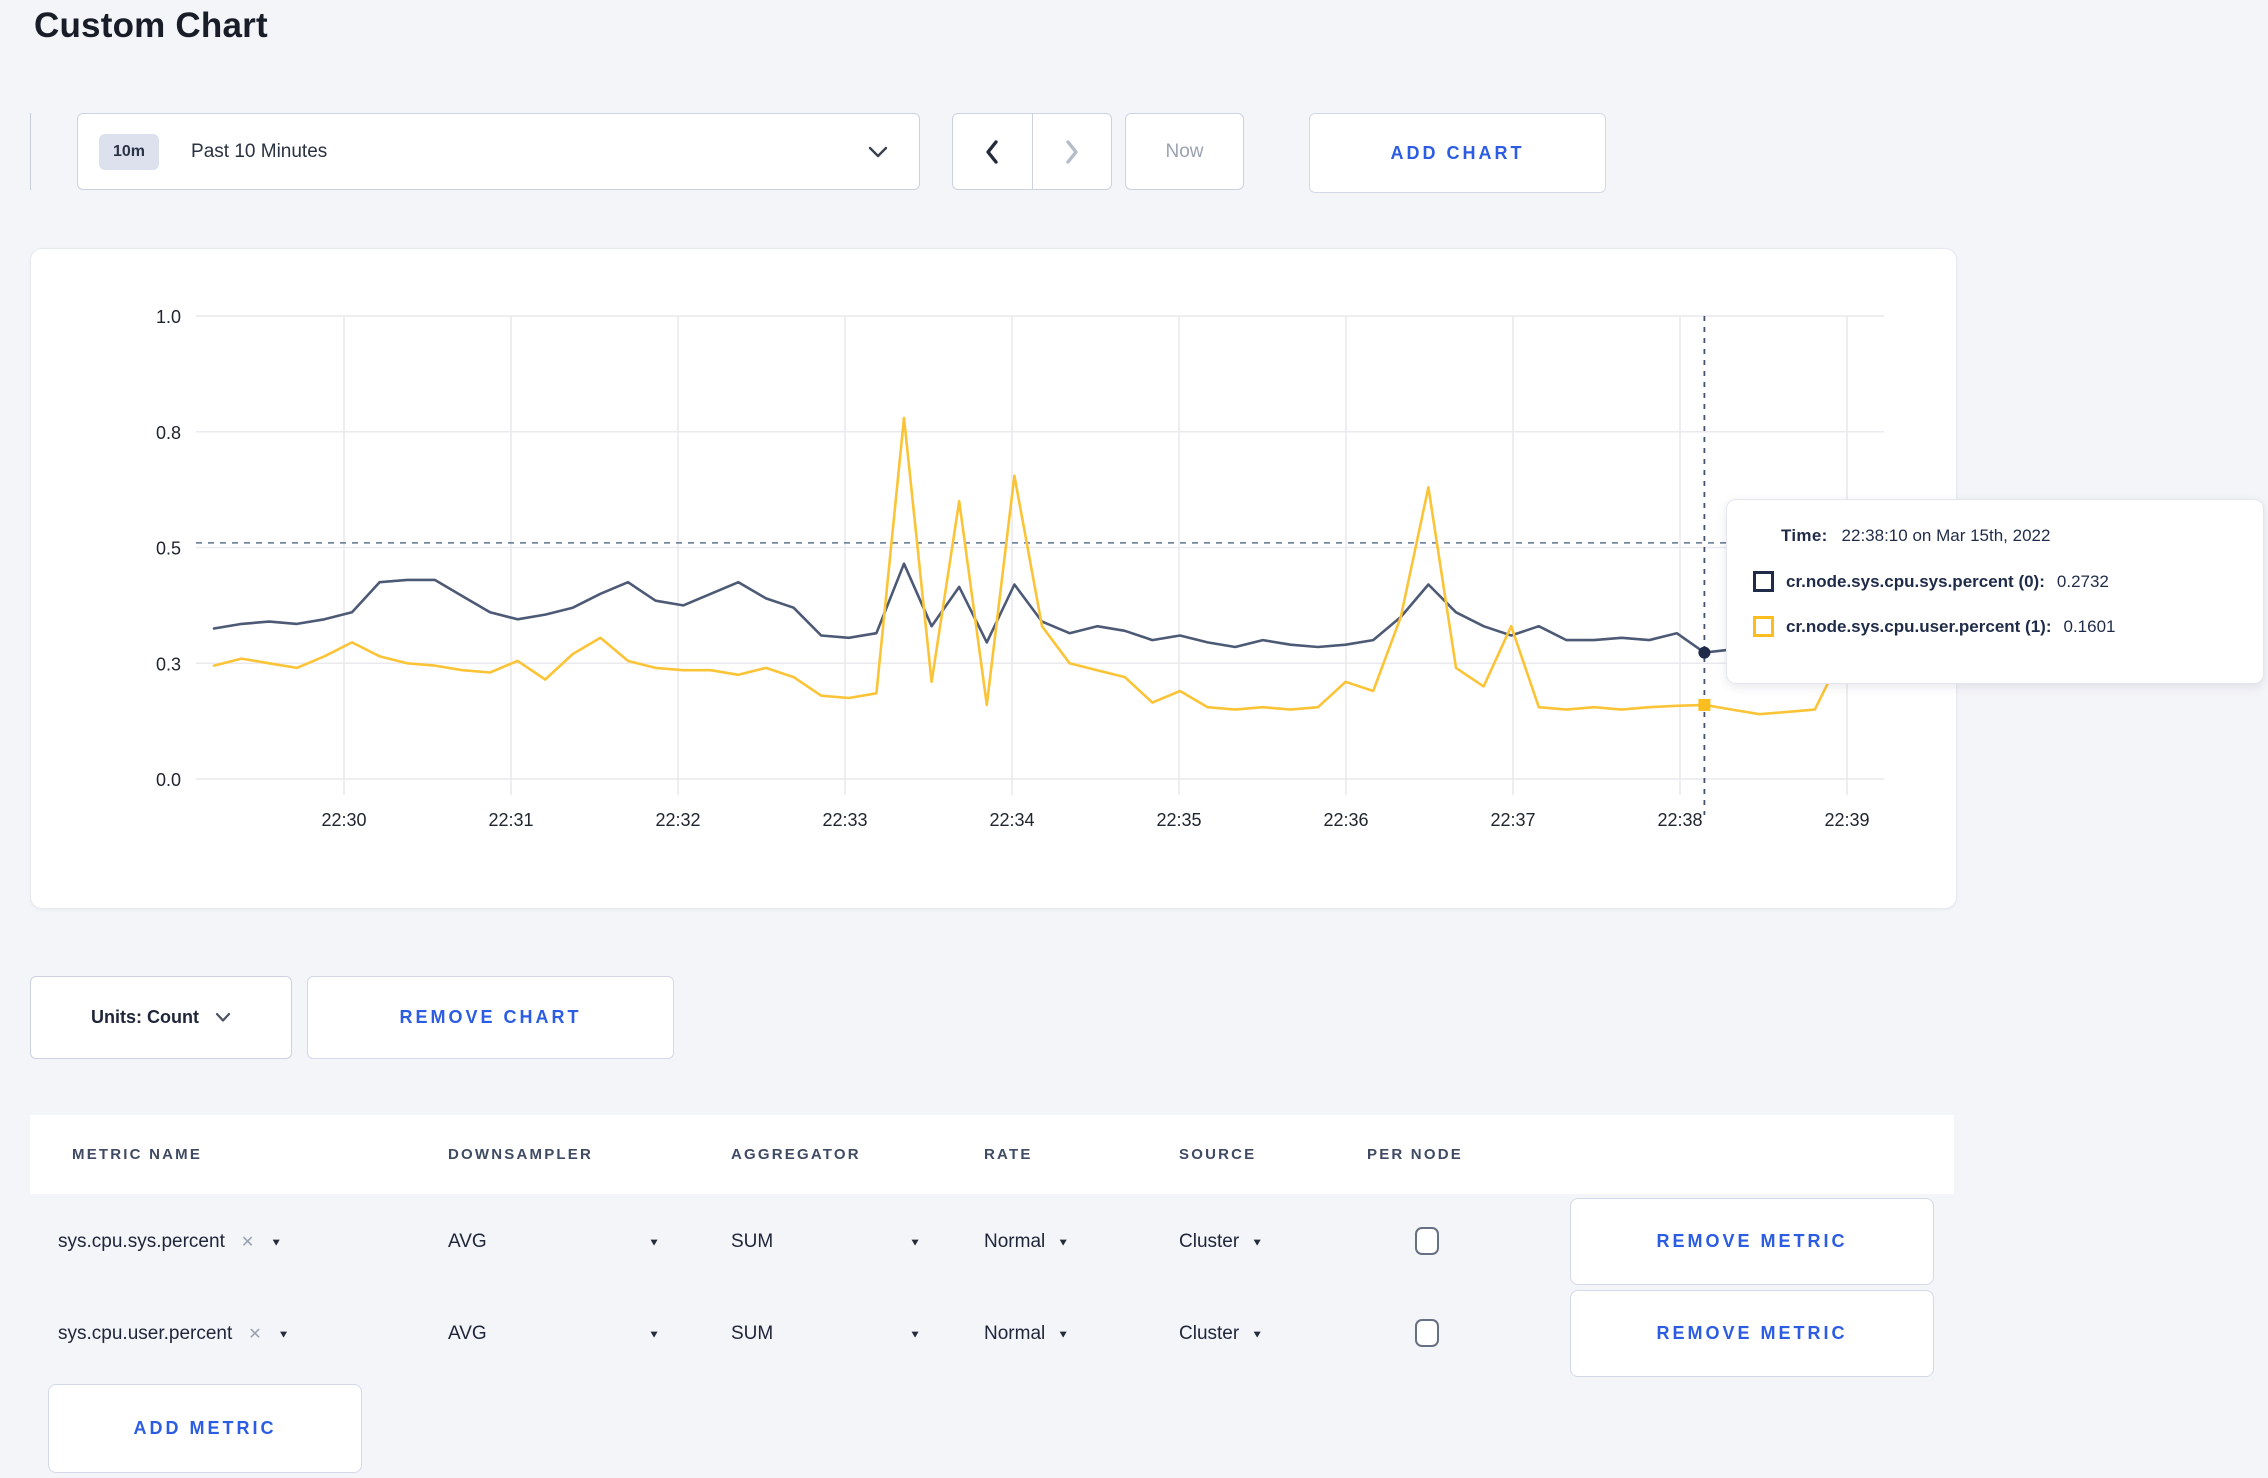 This screenshot has height=1478, width=2268. Describe the element at coordinates (151, 25) in the screenshot. I see `page-title: Custom Chart` at that location.